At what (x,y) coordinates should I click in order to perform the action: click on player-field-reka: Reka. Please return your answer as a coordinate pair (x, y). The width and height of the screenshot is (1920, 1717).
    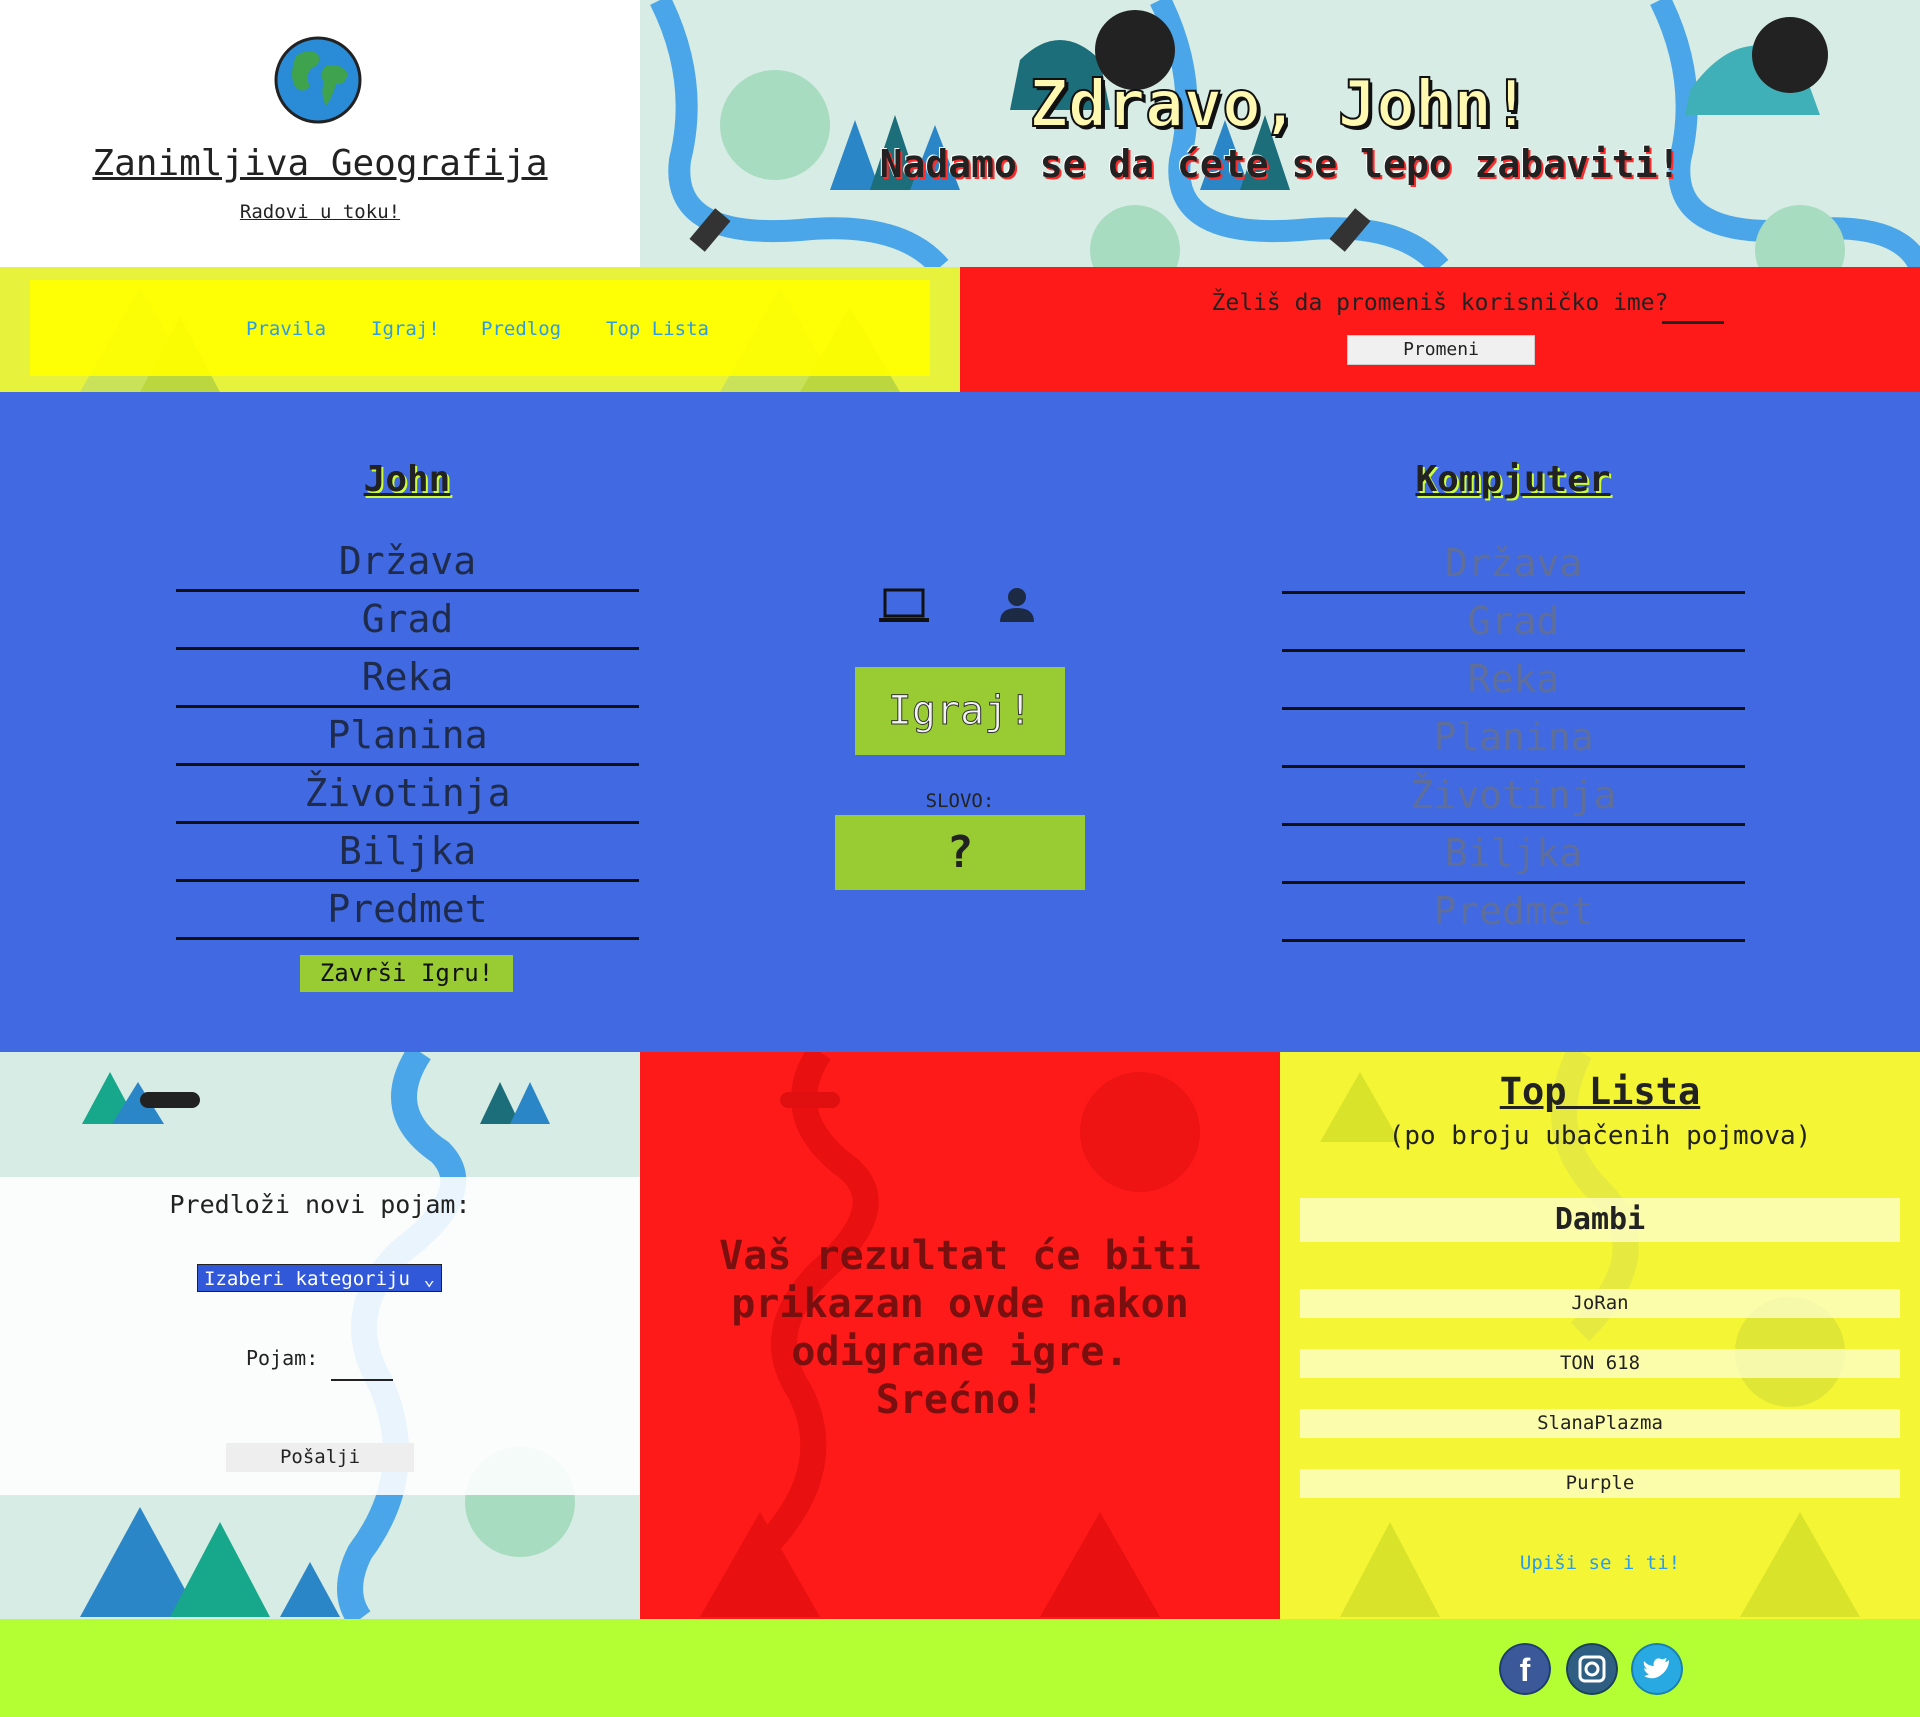
    Looking at the image, I should click on (407, 678).